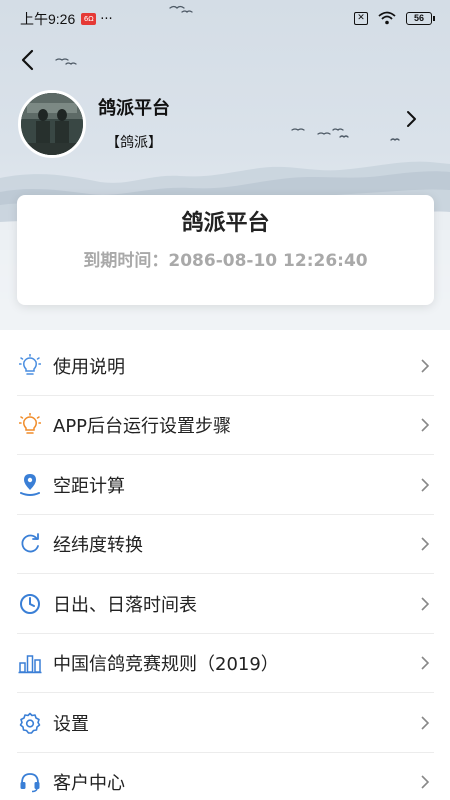 The width and height of the screenshot is (450, 800). I want to click on menu-label: 中国信鸽竞赛规则（2019）, so click(166, 665).